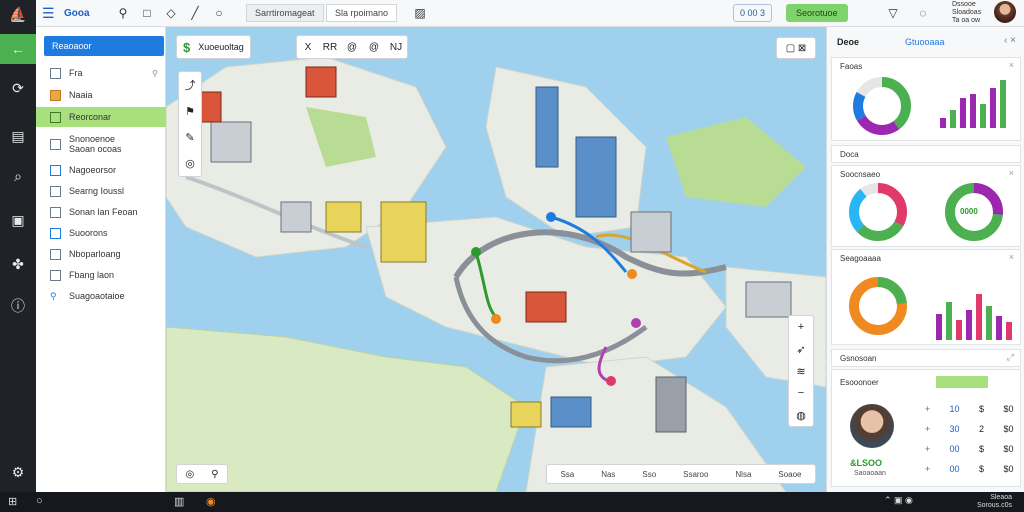 This screenshot has width=1024, height=512. I want to click on legend-item: Soaoe, so click(789, 474).